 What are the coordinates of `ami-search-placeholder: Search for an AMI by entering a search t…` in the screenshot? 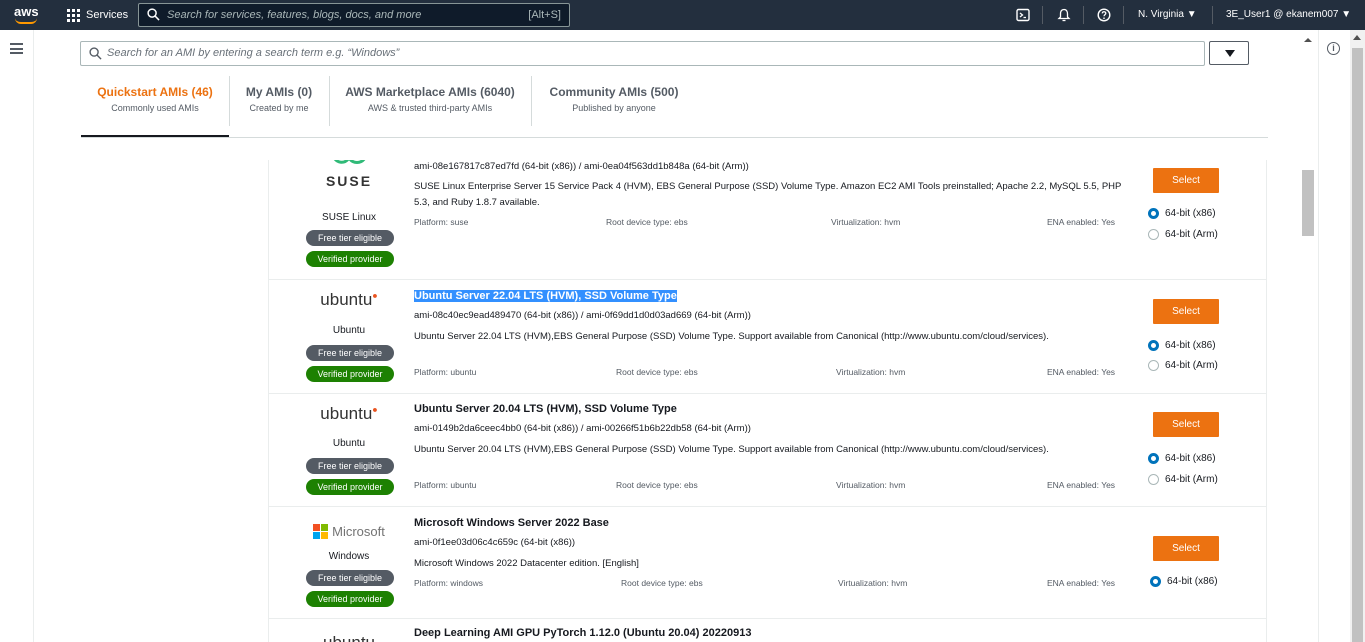 It's located at (253, 53).